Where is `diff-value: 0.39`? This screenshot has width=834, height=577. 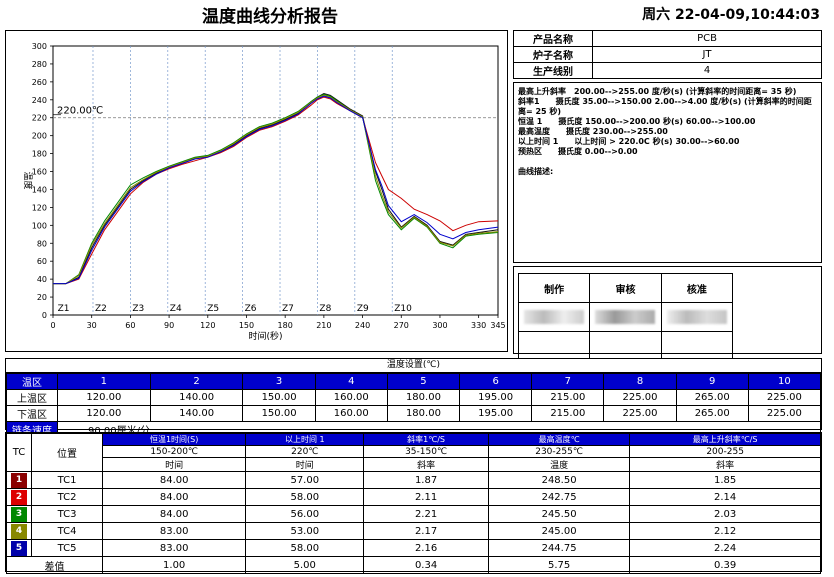
diff-value: 0.39 is located at coordinates (725, 565).